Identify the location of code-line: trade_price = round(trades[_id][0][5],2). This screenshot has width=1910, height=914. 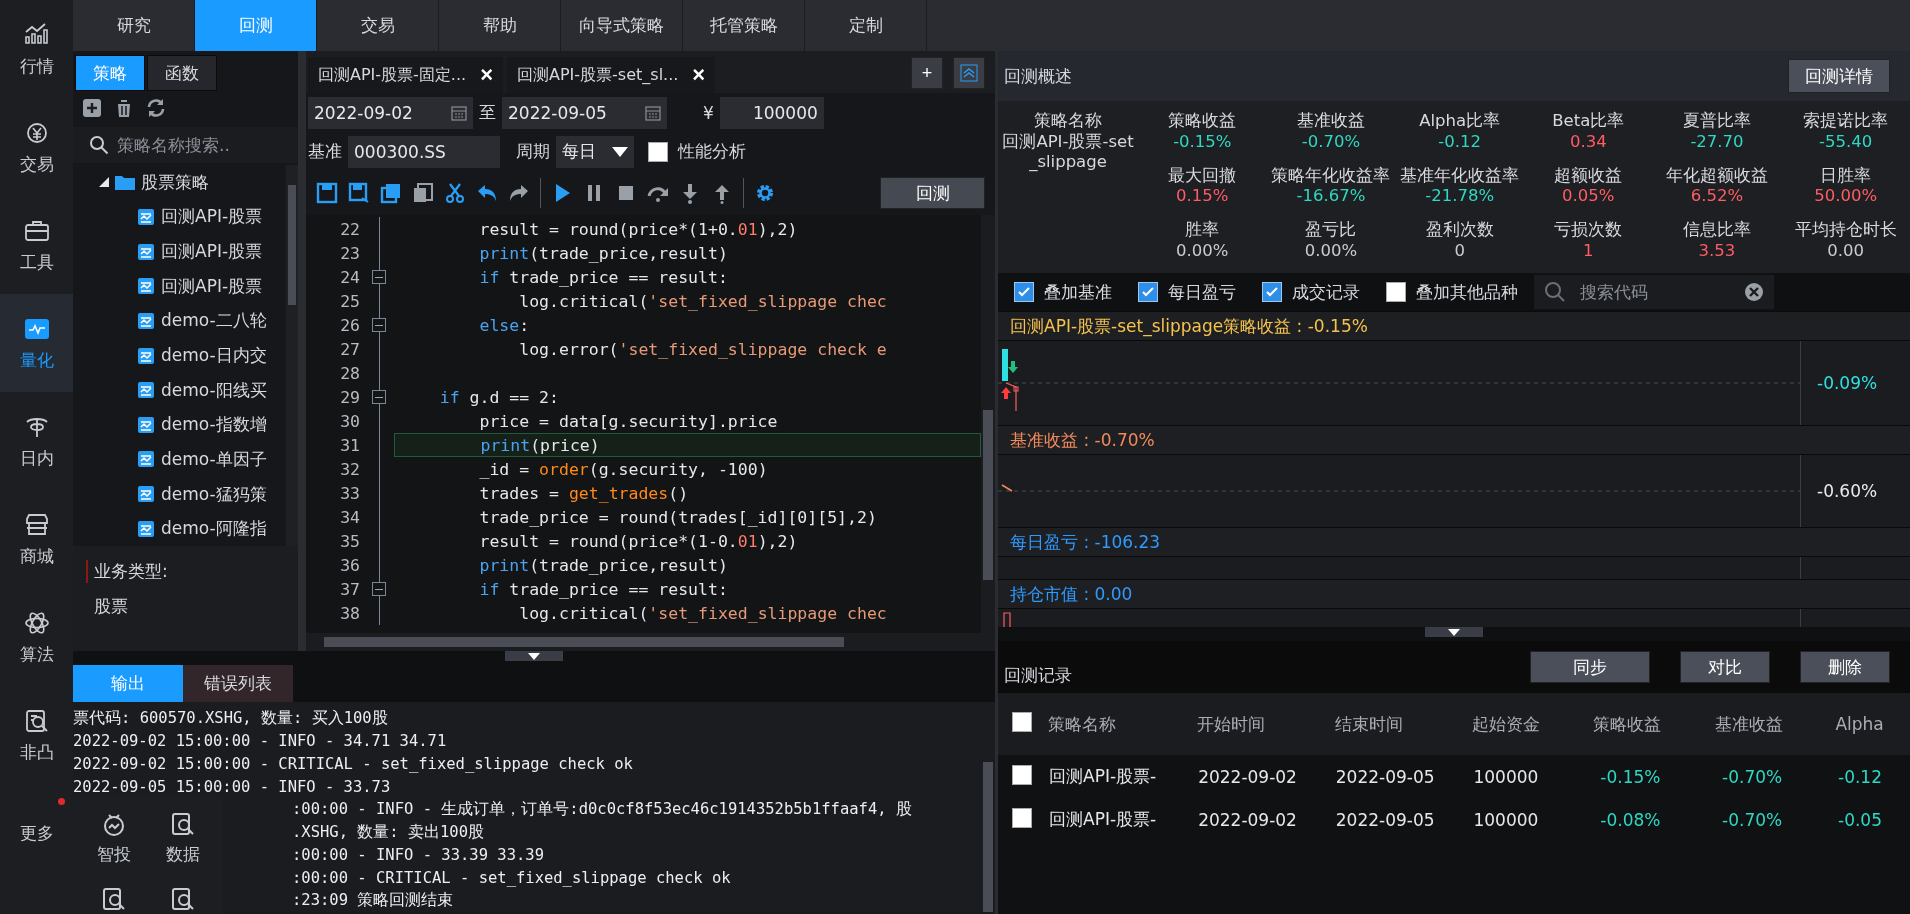
(677, 517).